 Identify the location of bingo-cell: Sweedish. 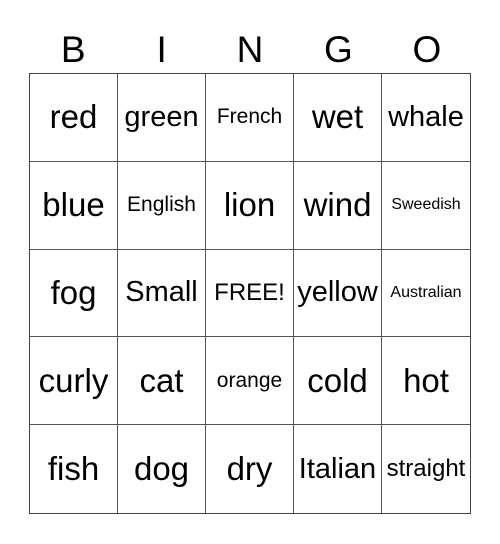
(426, 206).